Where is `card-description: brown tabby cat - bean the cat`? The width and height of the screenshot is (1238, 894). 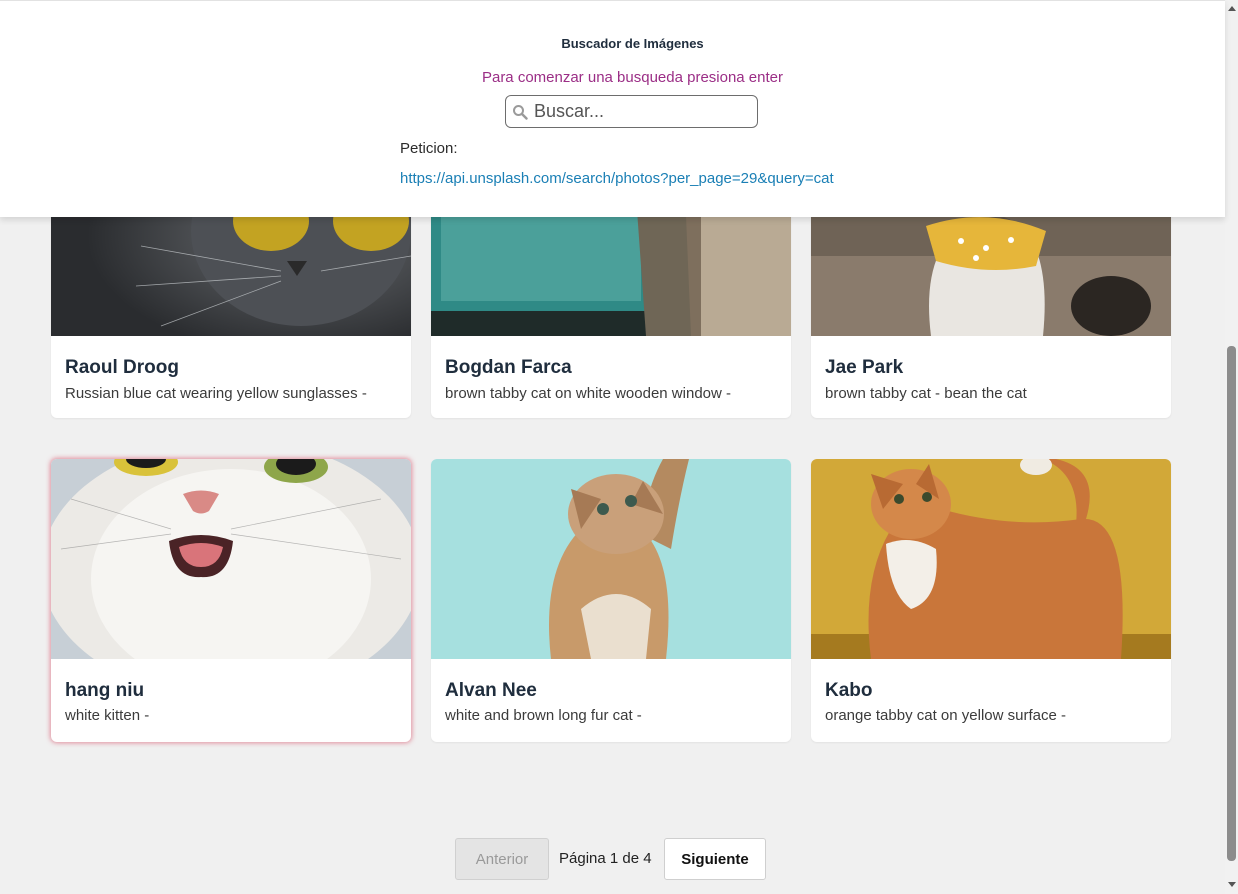 card-description: brown tabby cat - bean the cat is located at coordinates (926, 393).